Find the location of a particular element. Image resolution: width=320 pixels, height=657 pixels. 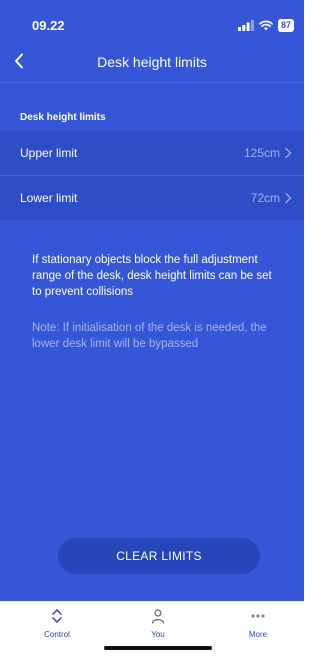

home-indicator is located at coordinates (158, 648).